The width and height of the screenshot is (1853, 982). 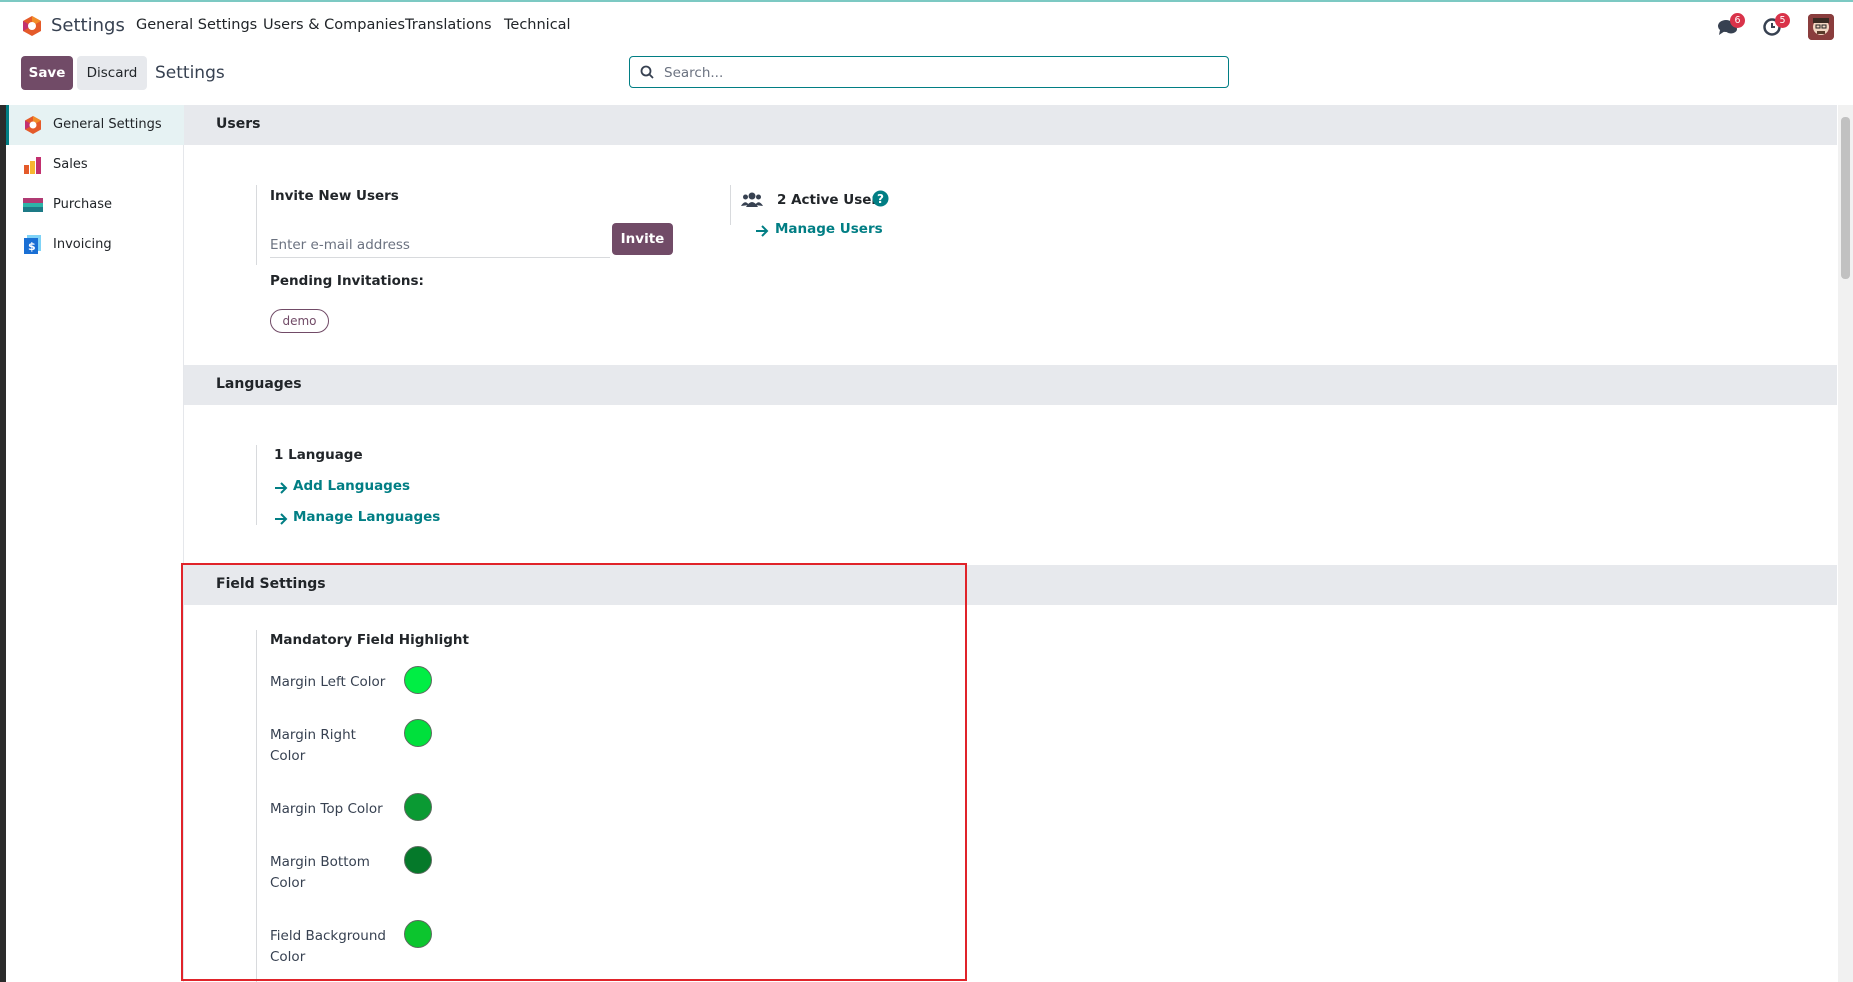 What do you see at coordinates (418, 680) in the screenshot?
I see `margin-left-color-swatch` at bounding box center [418, 680].